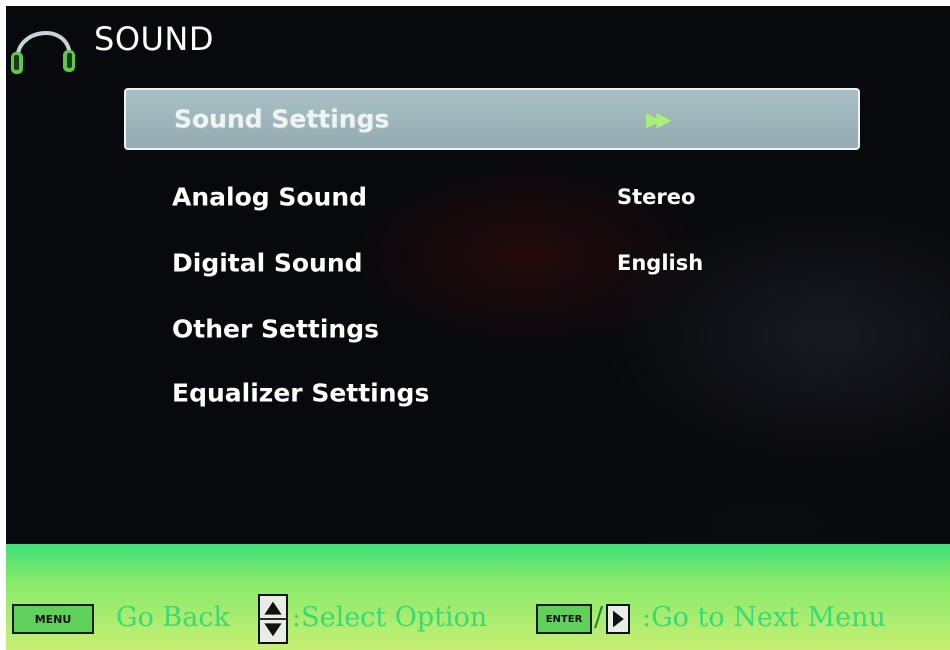  What do you see at coordinates (492, 119) in the screenshot?
I see `menu-item-sound-settings: Sound Settings ▶▶` at bounding box center [492, 119].